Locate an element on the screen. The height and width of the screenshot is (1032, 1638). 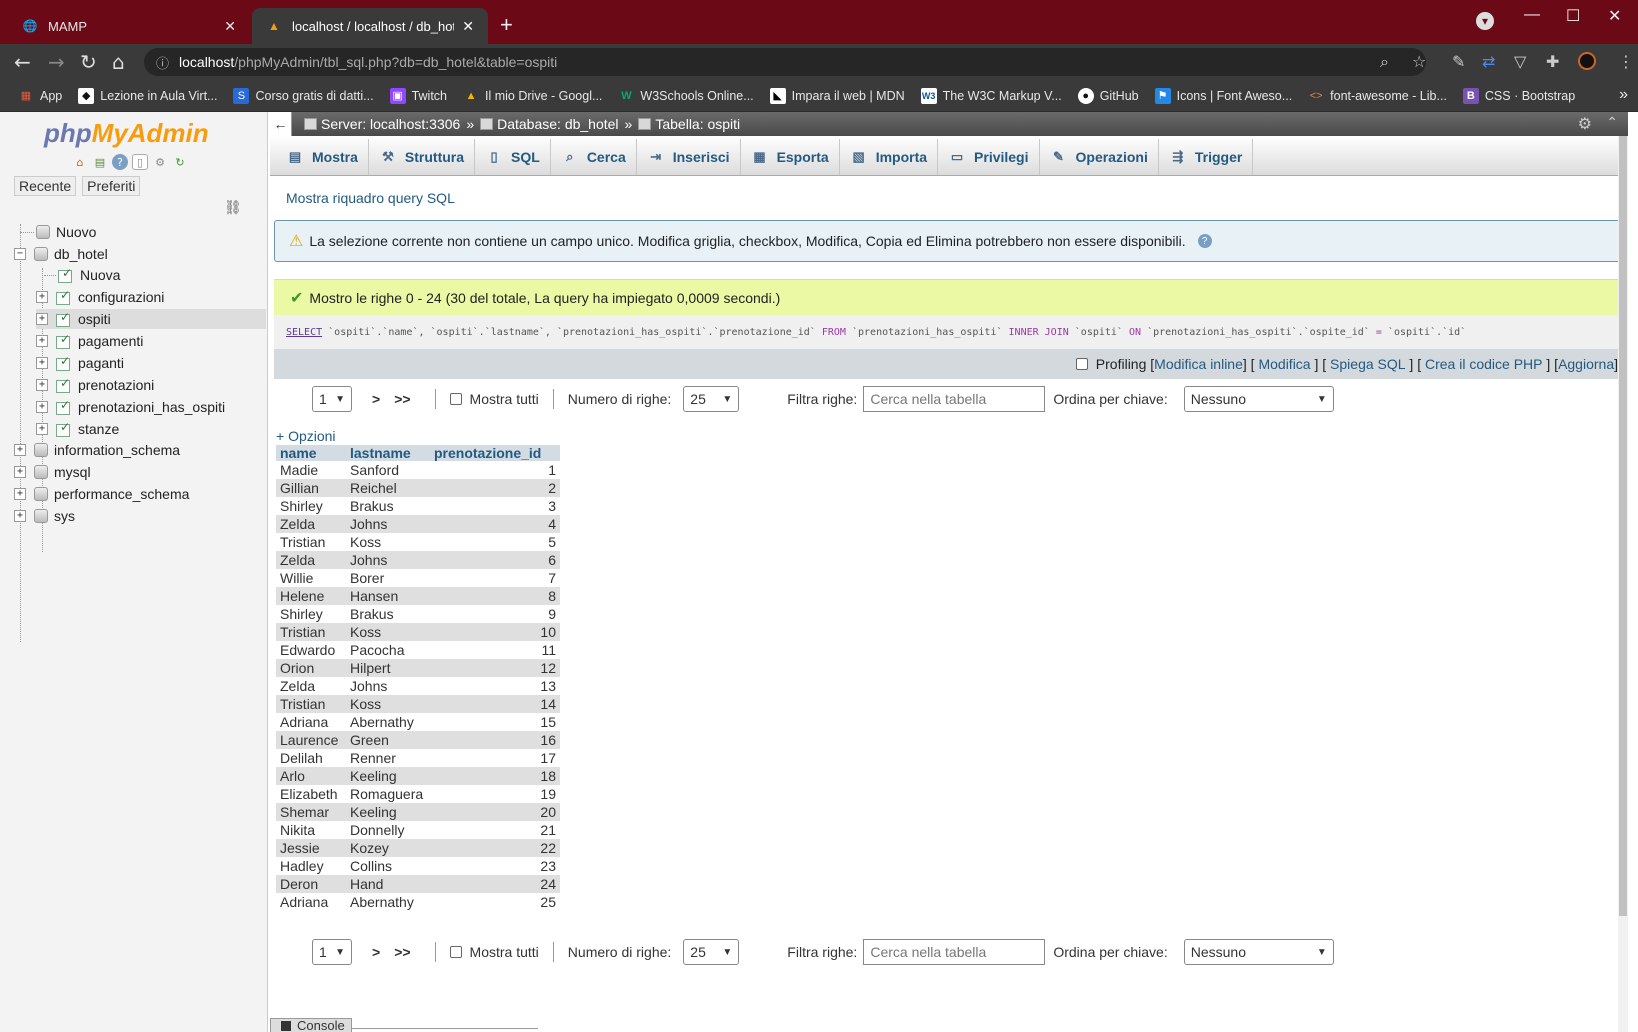
table-row: Tristian Koss 5 is located at coordinates (418, 542).